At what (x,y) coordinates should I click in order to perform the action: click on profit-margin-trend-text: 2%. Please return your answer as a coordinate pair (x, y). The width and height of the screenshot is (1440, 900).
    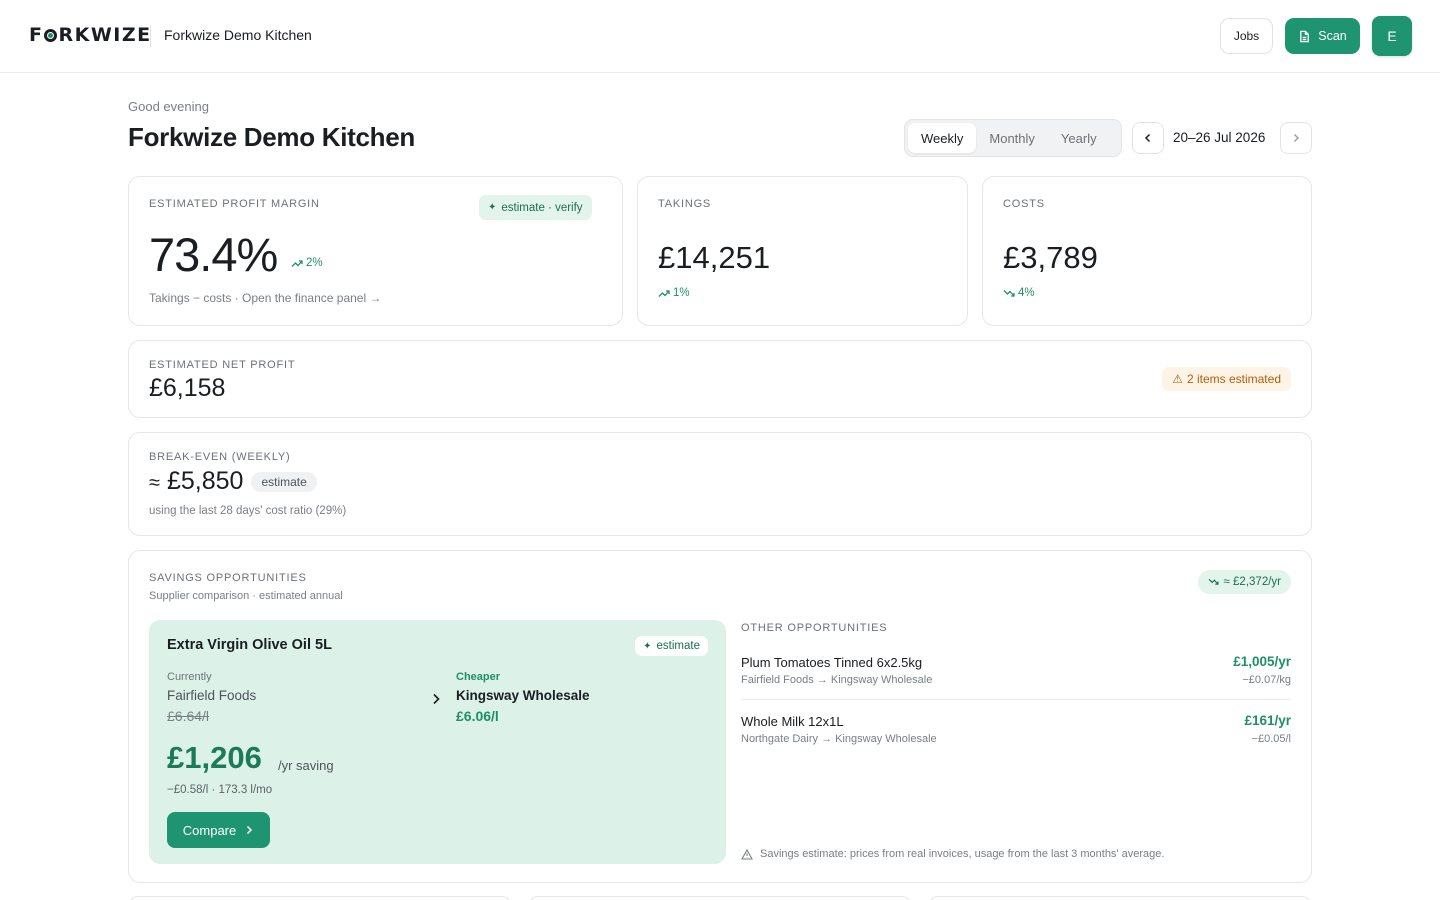
    Looking at the image, I should click on (314, 263).